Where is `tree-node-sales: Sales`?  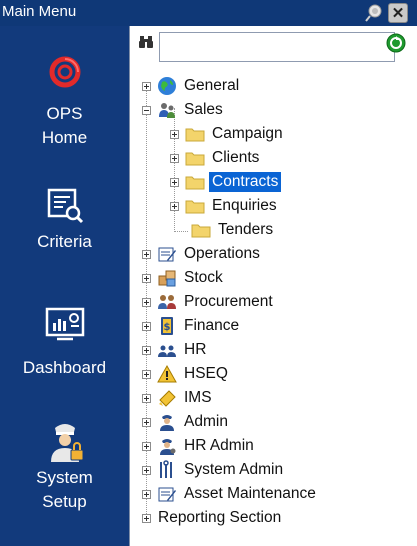
tree-node-sales: Sales is located at coordinates (184, 110).